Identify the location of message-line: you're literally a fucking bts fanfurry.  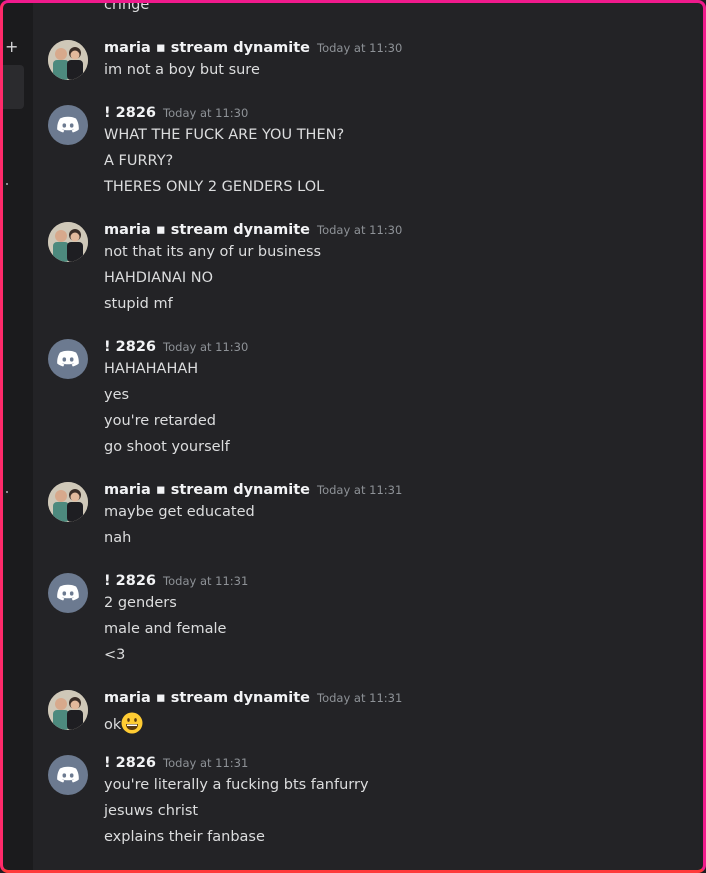
(236, 785).